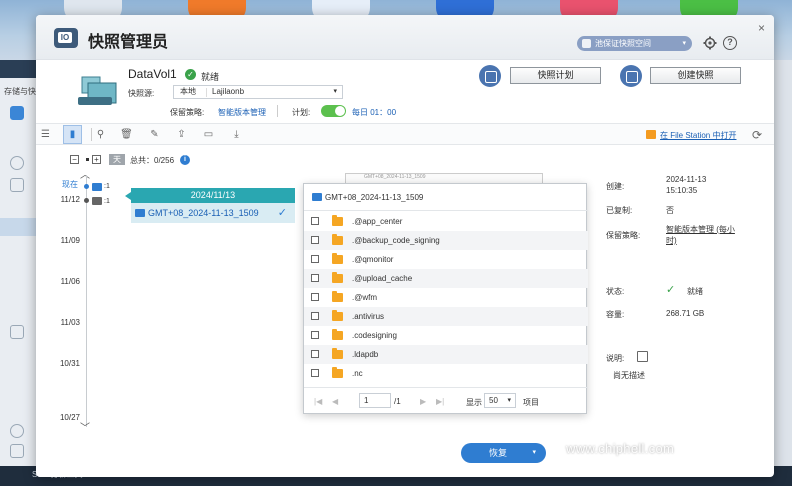 The width and height of the screenshot is (792, 486). Describe the element at coordinates (503, 453) in the screenshot. I see `restore-button: 恢复 ▾` at that location.